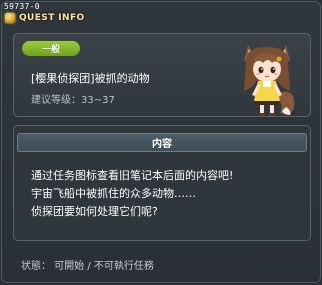 The image size is (322, 285). Describe the element at coordinates (132, 175) in the screenshot. I see `description-line: 通过任务图标查看旧笔记本后面的内容吧!` at that location.